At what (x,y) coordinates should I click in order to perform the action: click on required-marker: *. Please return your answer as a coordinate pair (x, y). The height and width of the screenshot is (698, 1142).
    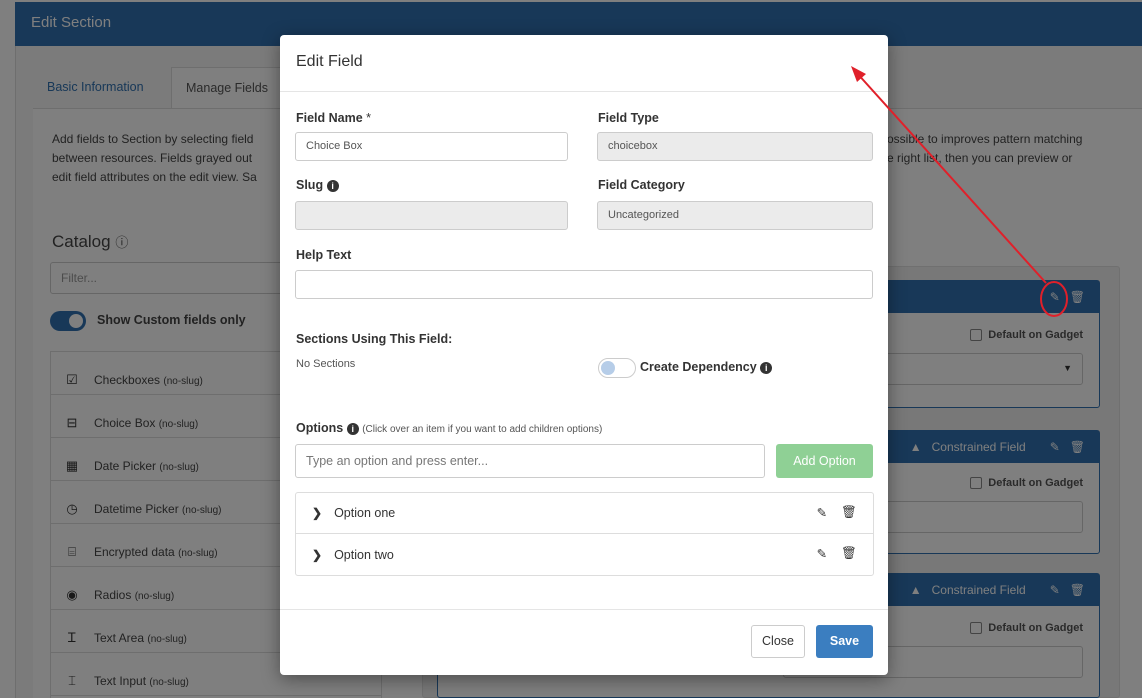
    Looking at the image, I should click on (369, 118).